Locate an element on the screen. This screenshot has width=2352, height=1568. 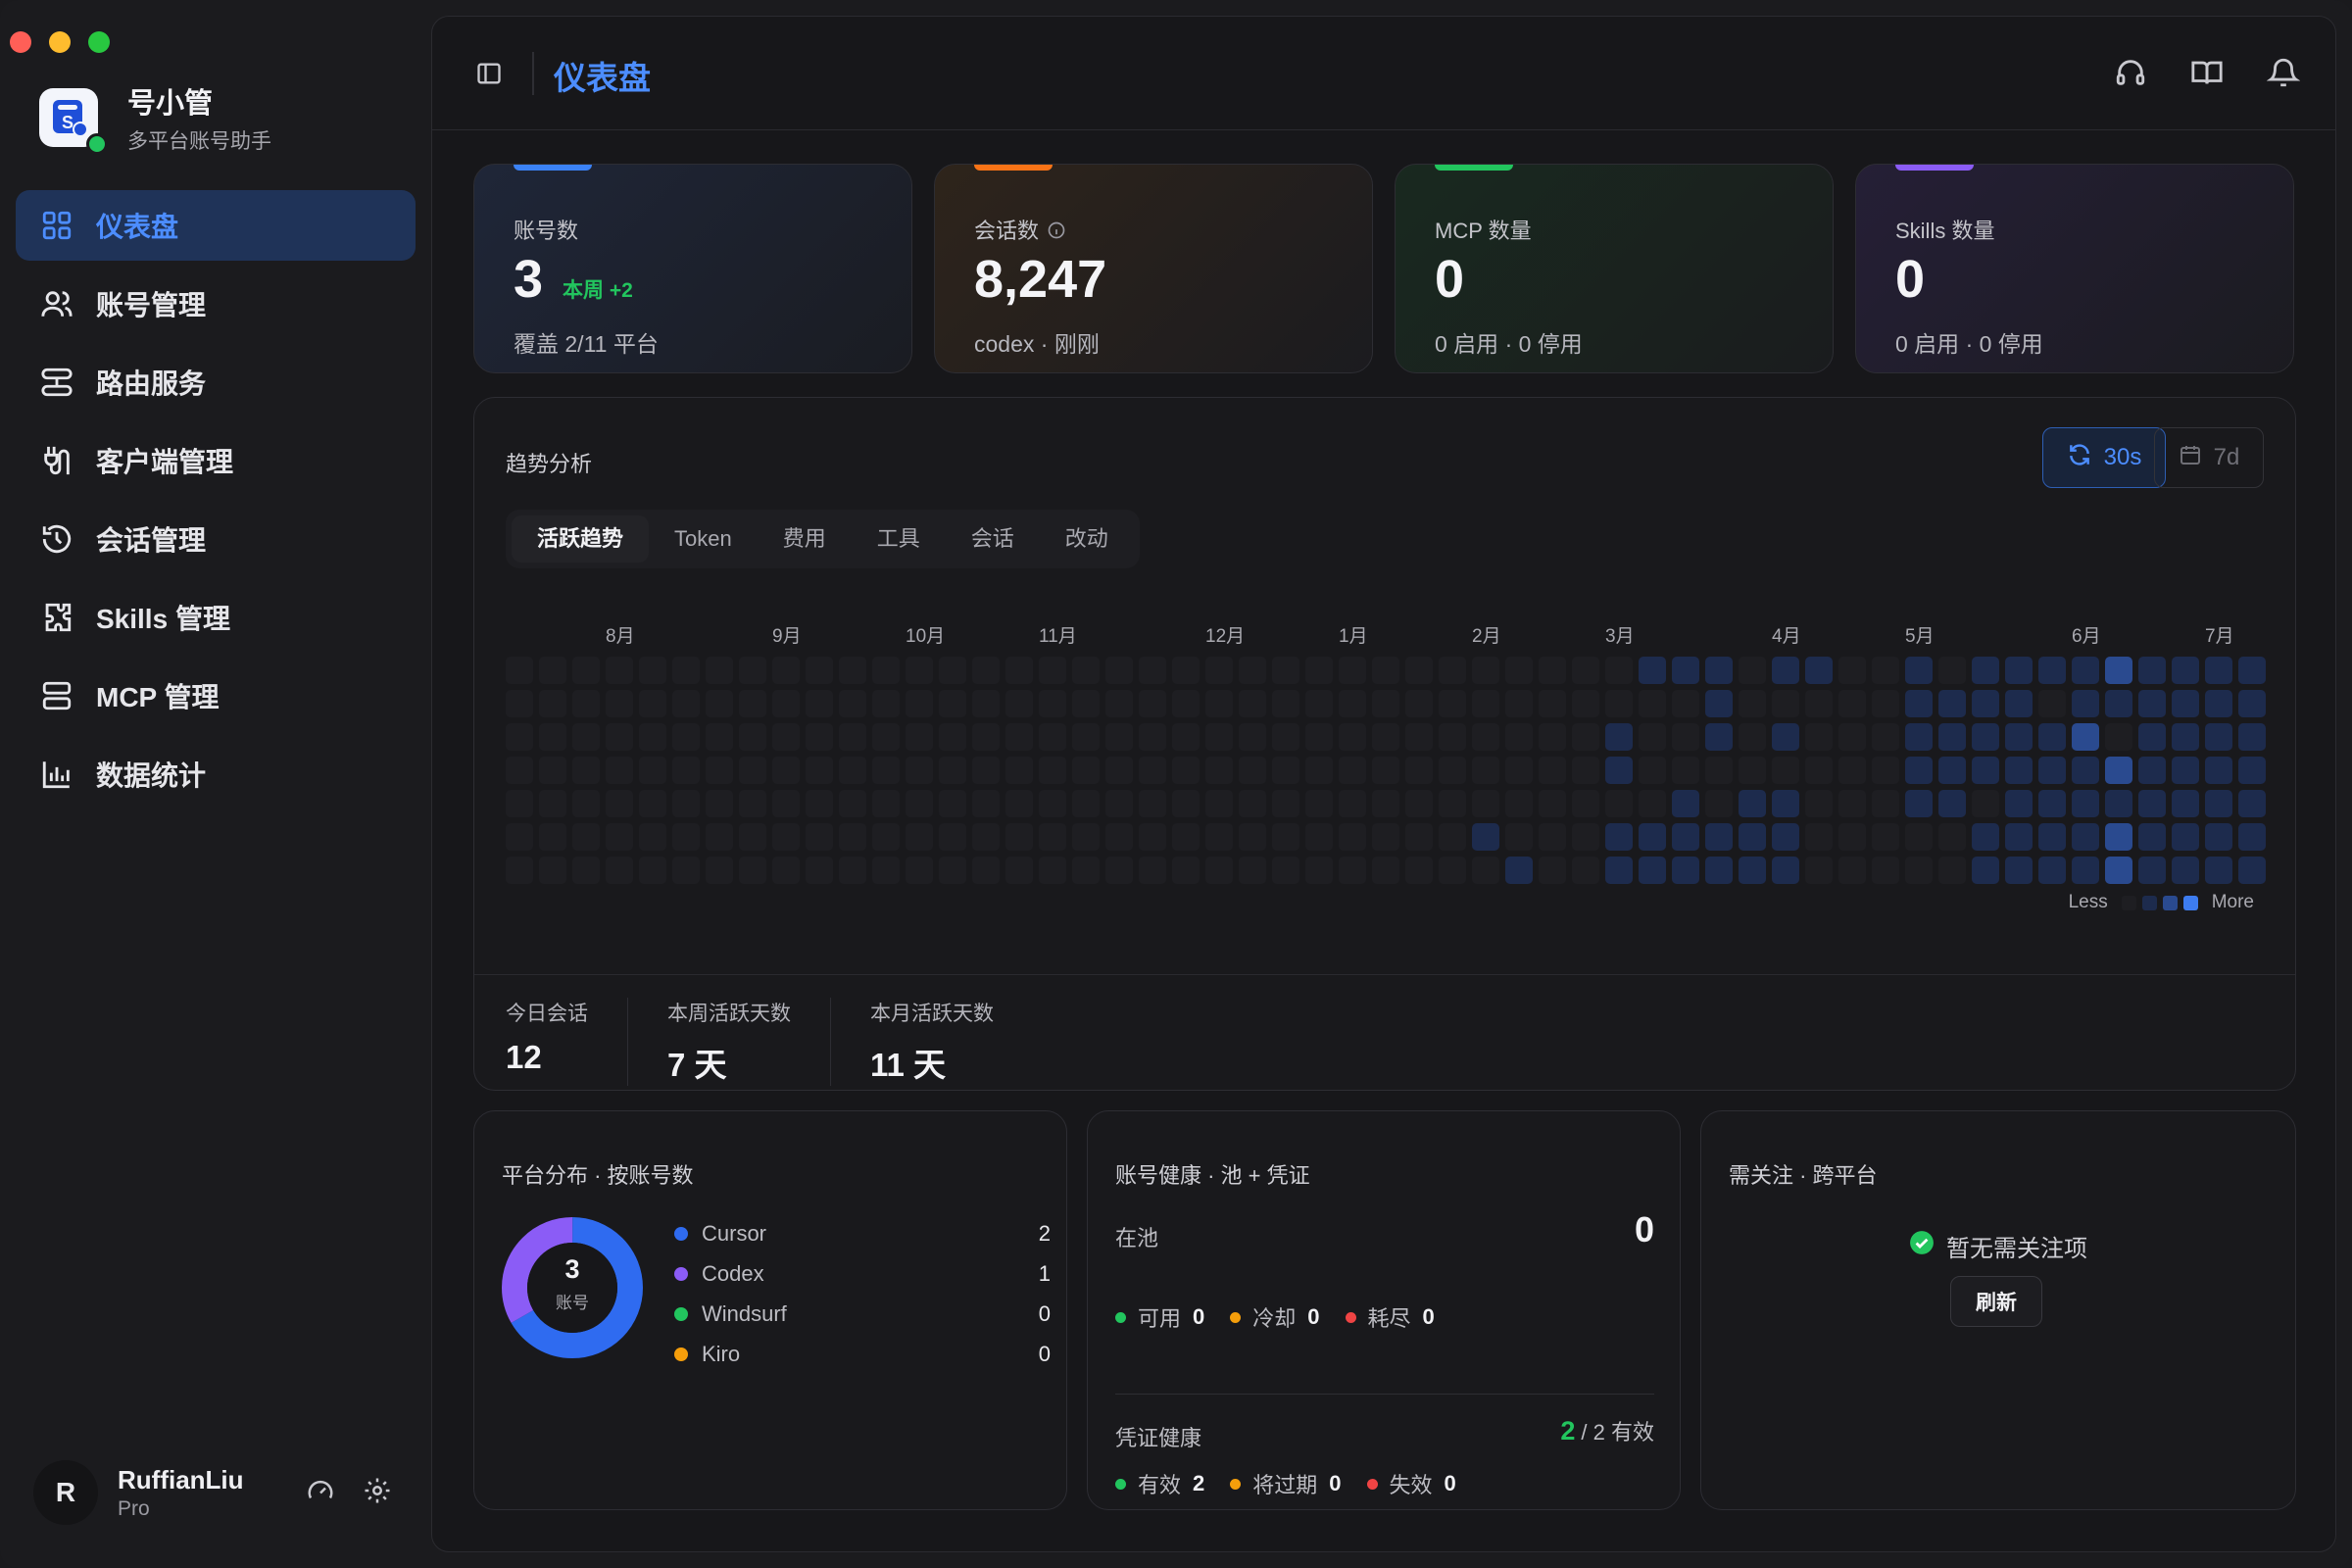
tab-tools: 工具 is located at coordinates (899, 539).